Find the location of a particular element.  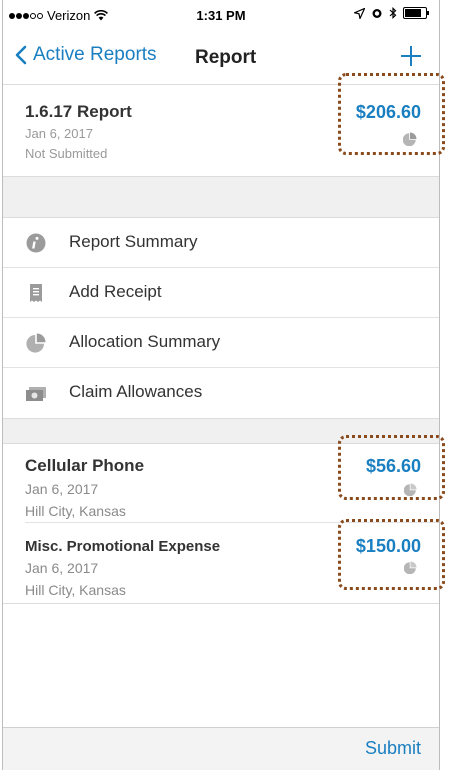

pie-chart-icon is located at coordinates (36, 343).